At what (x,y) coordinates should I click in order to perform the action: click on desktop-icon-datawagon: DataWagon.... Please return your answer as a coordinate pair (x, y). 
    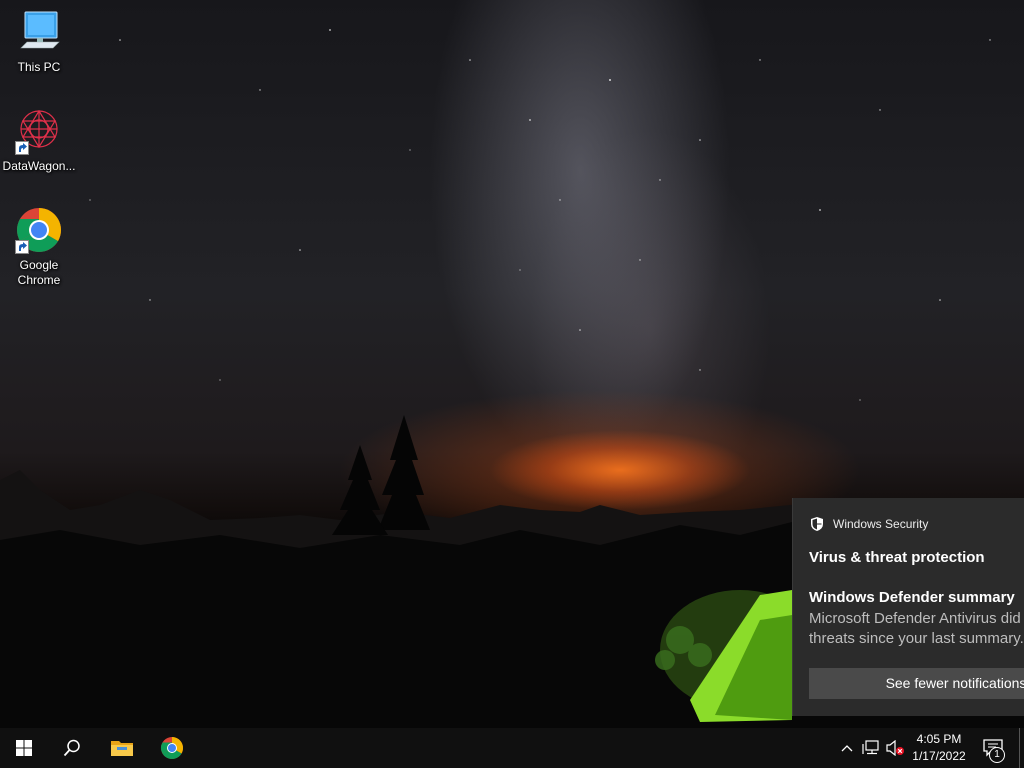
    Looking at the image, I should click on (39, 140).